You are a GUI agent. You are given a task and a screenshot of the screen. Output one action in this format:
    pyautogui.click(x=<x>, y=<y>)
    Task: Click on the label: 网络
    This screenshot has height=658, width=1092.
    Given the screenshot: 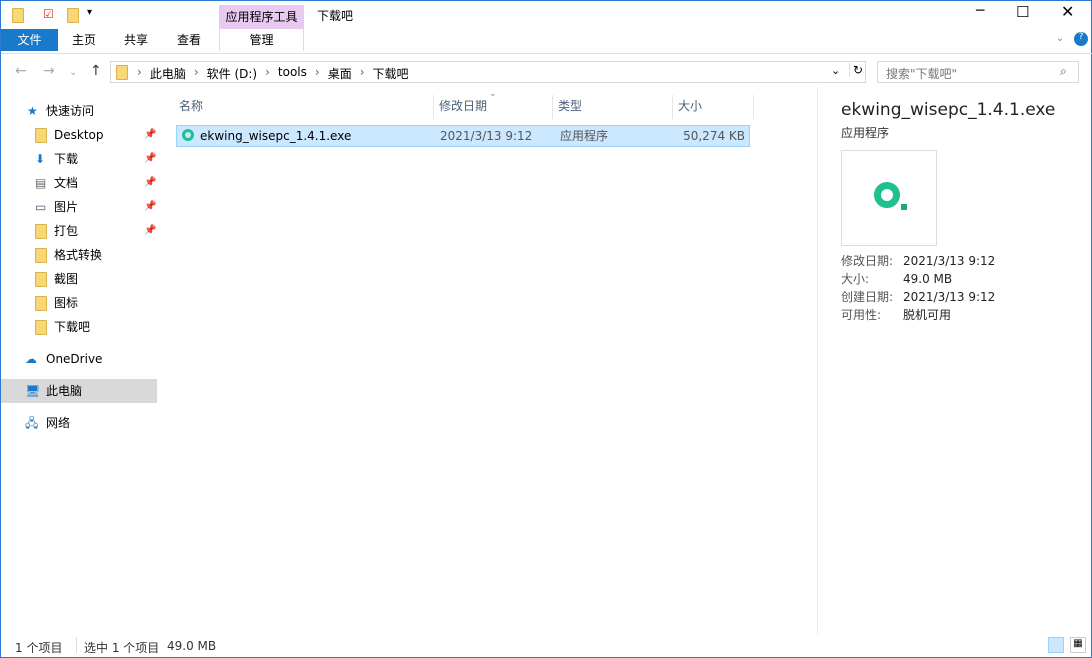 What is the action you would take?
    pyautogui.click(x=58, y=423)
    